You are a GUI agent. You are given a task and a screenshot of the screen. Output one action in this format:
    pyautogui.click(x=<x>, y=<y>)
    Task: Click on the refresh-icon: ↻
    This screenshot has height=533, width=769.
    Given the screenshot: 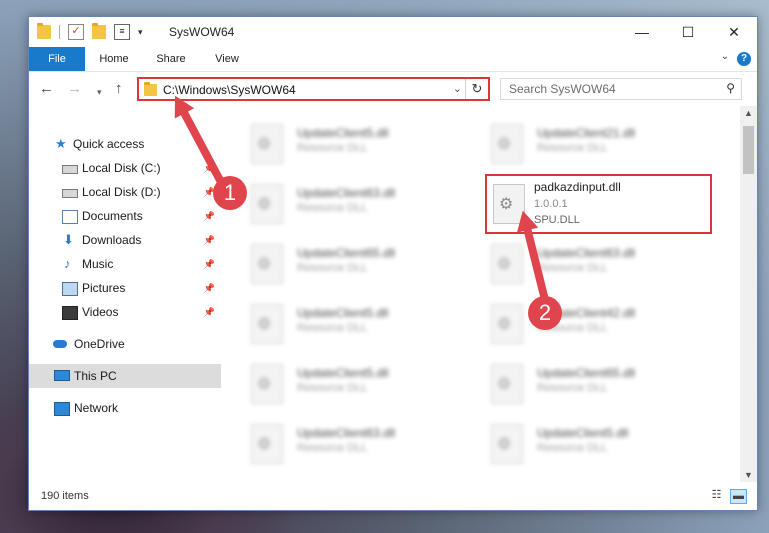 What is the action you would take?
    pyautogui.click(x=476, y=89)
    